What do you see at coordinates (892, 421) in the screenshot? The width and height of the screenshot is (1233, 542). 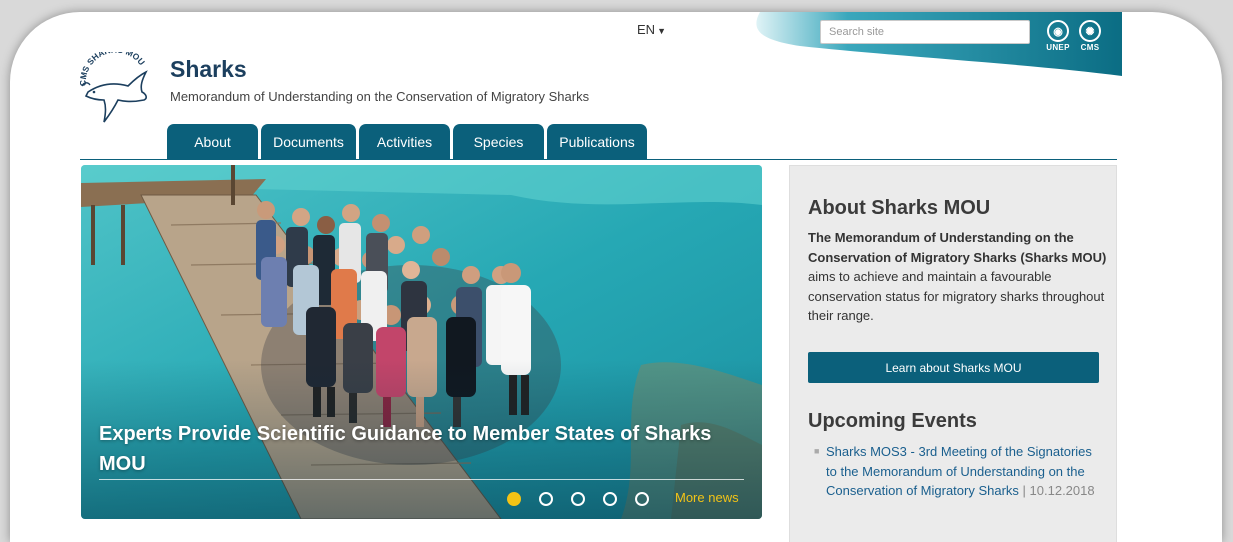 I see `events-heading: Upcoming Events` at bounding box center [892, 421].